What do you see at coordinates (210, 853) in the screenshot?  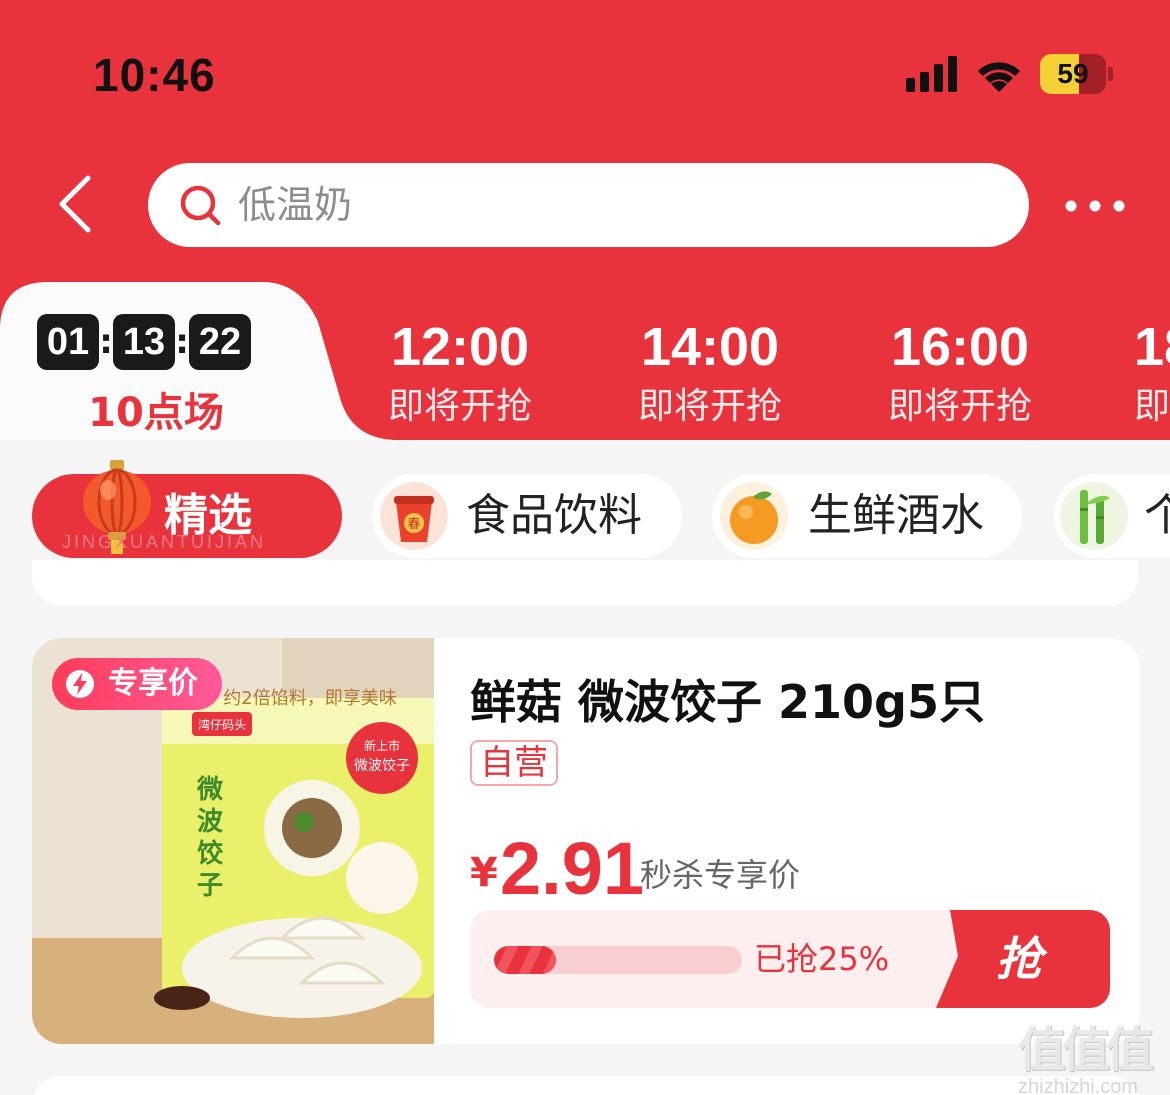 I see `package-name-3: 饺` at bounding box center [210, 853].